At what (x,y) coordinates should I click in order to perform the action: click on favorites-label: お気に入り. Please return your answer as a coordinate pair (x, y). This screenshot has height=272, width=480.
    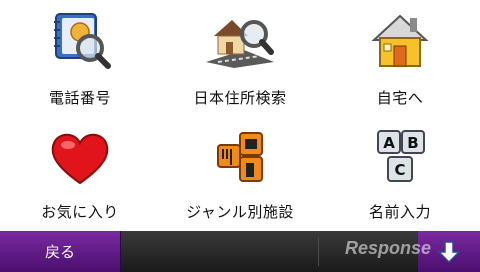
    Looking at the image, I should click on (80, 212).